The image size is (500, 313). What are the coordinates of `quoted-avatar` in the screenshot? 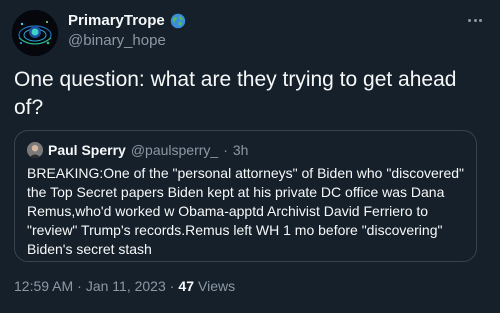 It's located at (35, 150).